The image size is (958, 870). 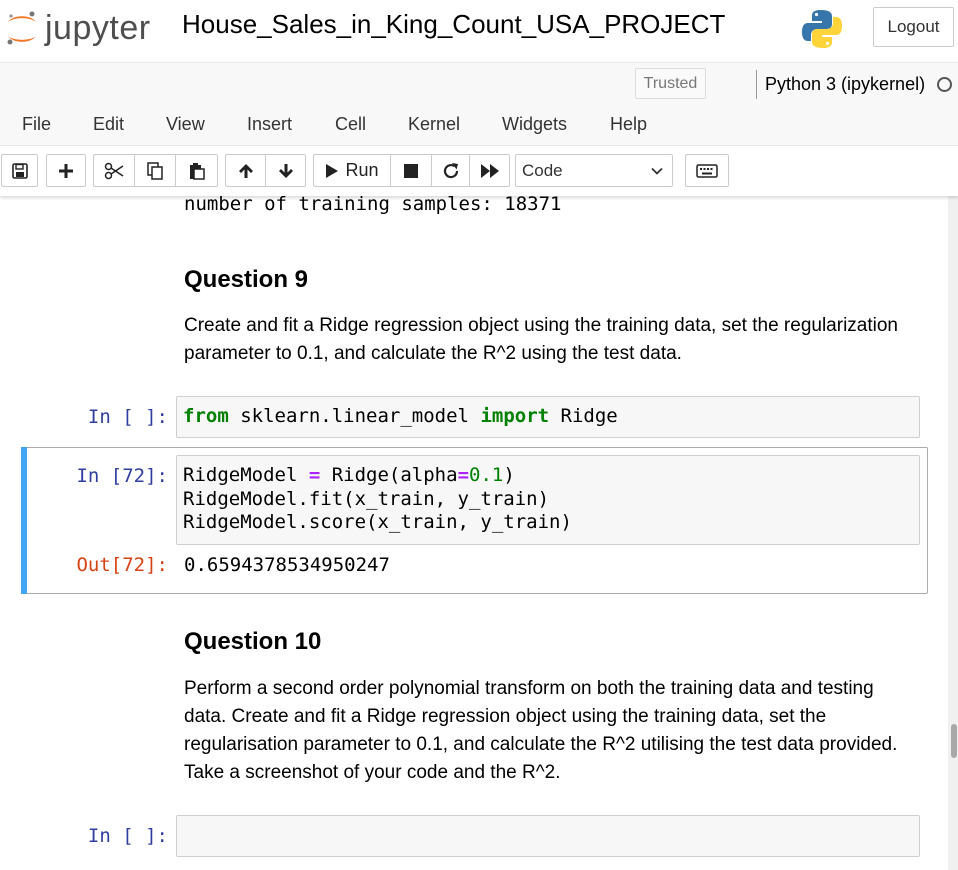 I want to click on keyword: import, so click(x=515, y=416).